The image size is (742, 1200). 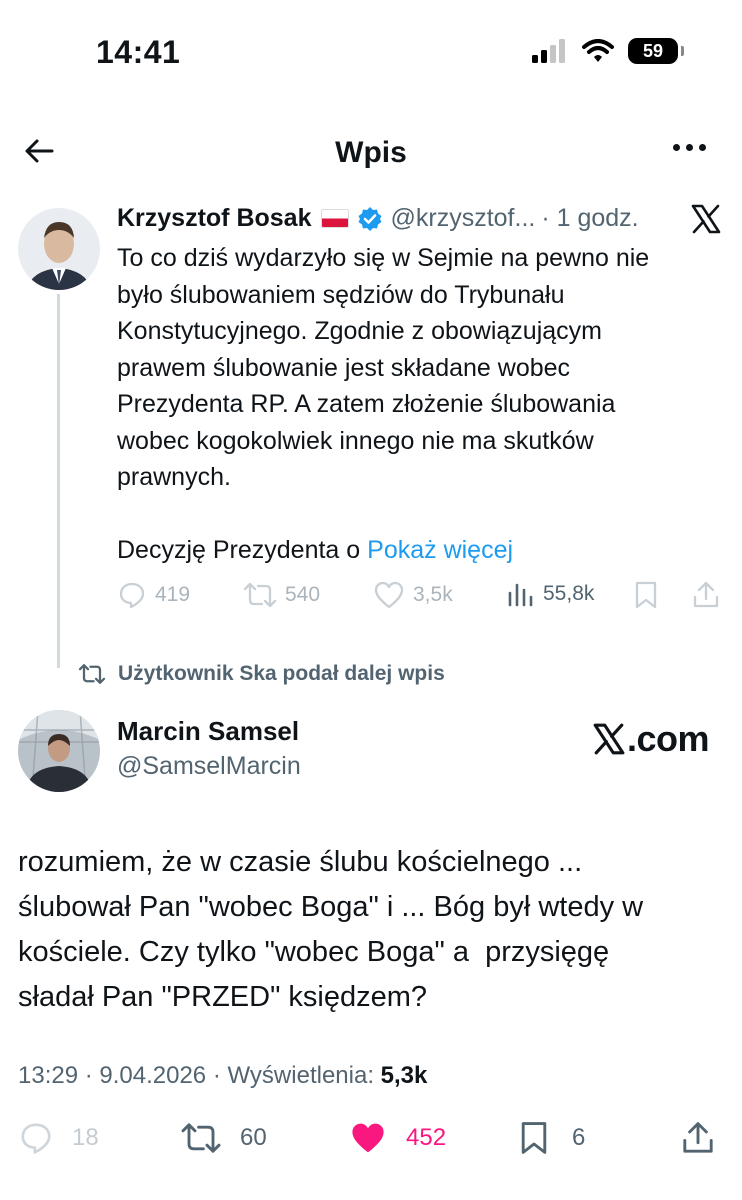 I want to click on top-nav: Wpis, so click(x=371, y=152).